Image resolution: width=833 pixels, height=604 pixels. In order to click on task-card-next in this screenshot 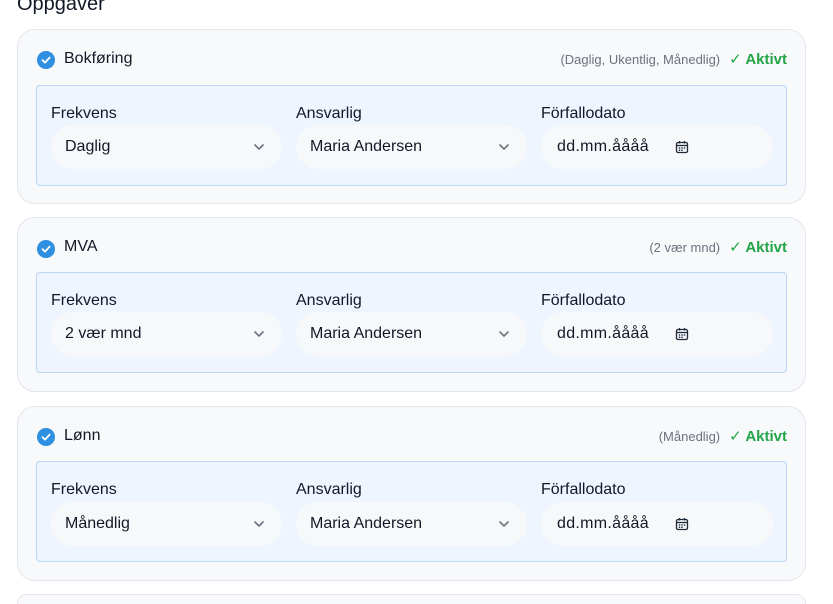, I will do `click(411, 599)`.